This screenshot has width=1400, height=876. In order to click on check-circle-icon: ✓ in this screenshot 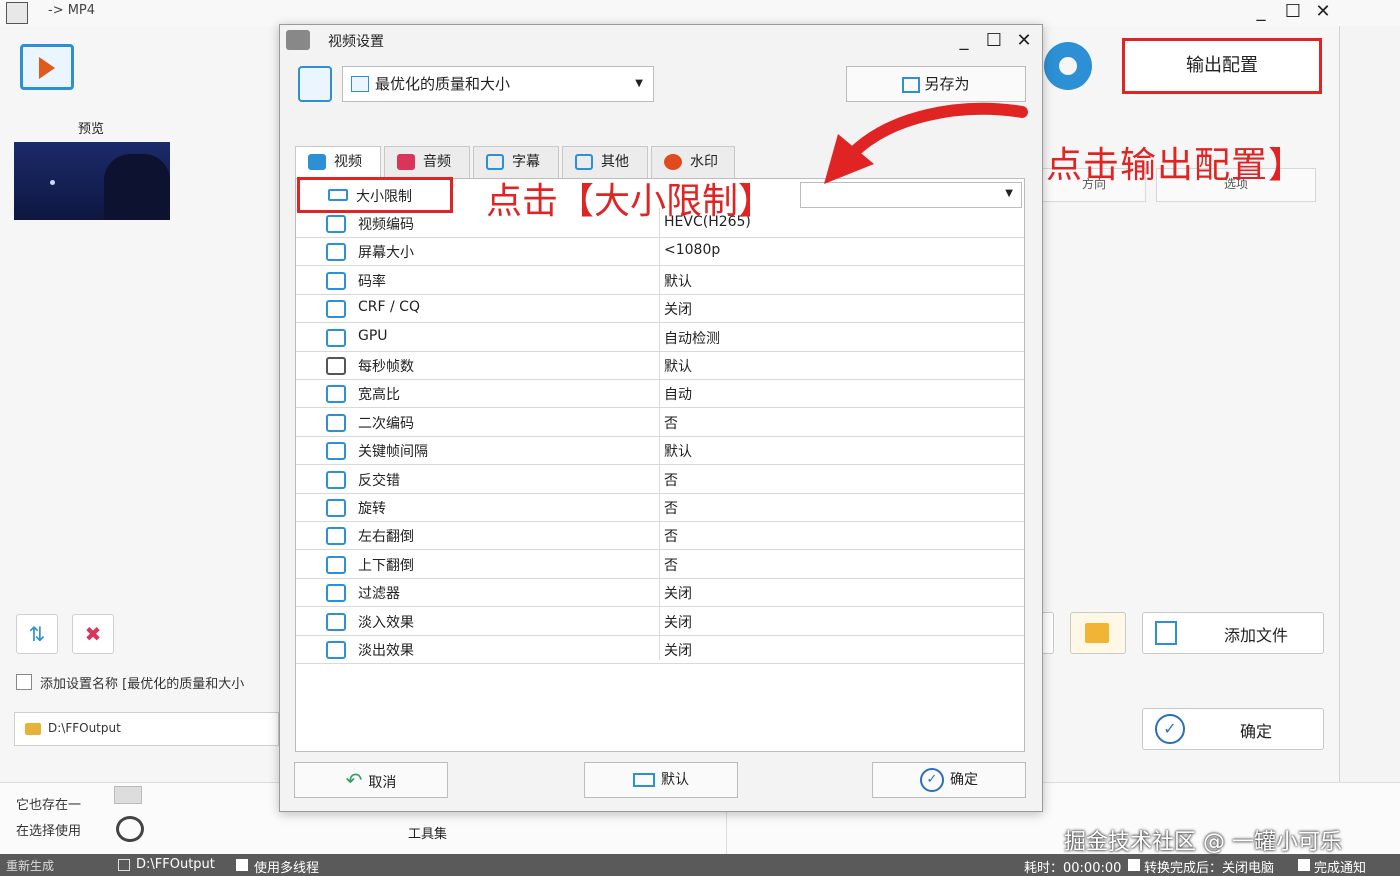, I will do `click(1170, 729)`.